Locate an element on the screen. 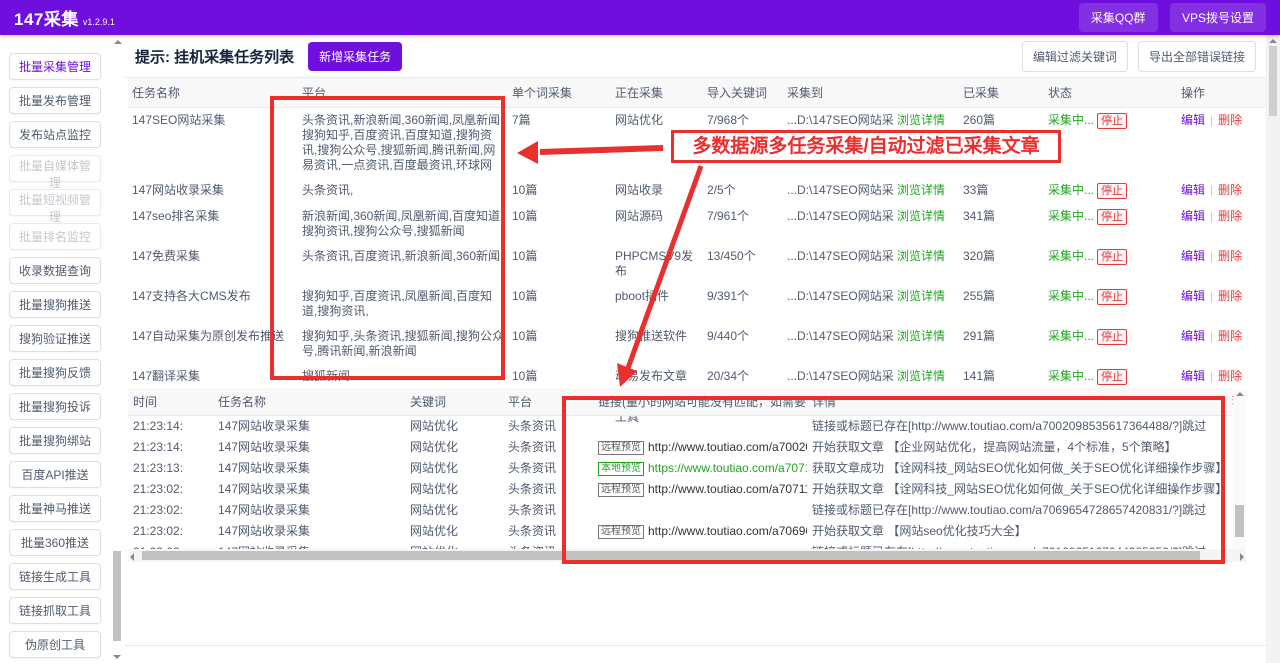 The image size is (1280, 663). task-imported-keywords: 2/5个 is located at coordinates (721, 190).